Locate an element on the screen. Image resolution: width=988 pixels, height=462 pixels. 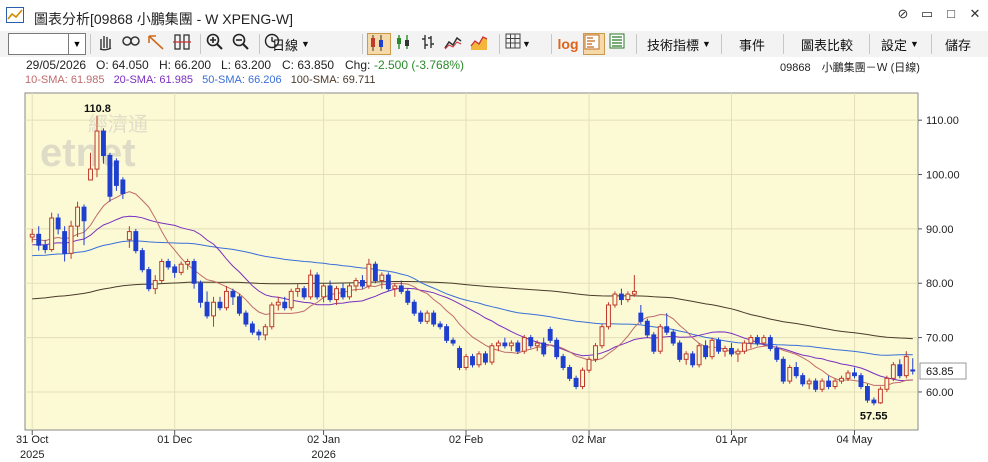
y-tick-label: 90.00 is located at coordinates (940, 230).